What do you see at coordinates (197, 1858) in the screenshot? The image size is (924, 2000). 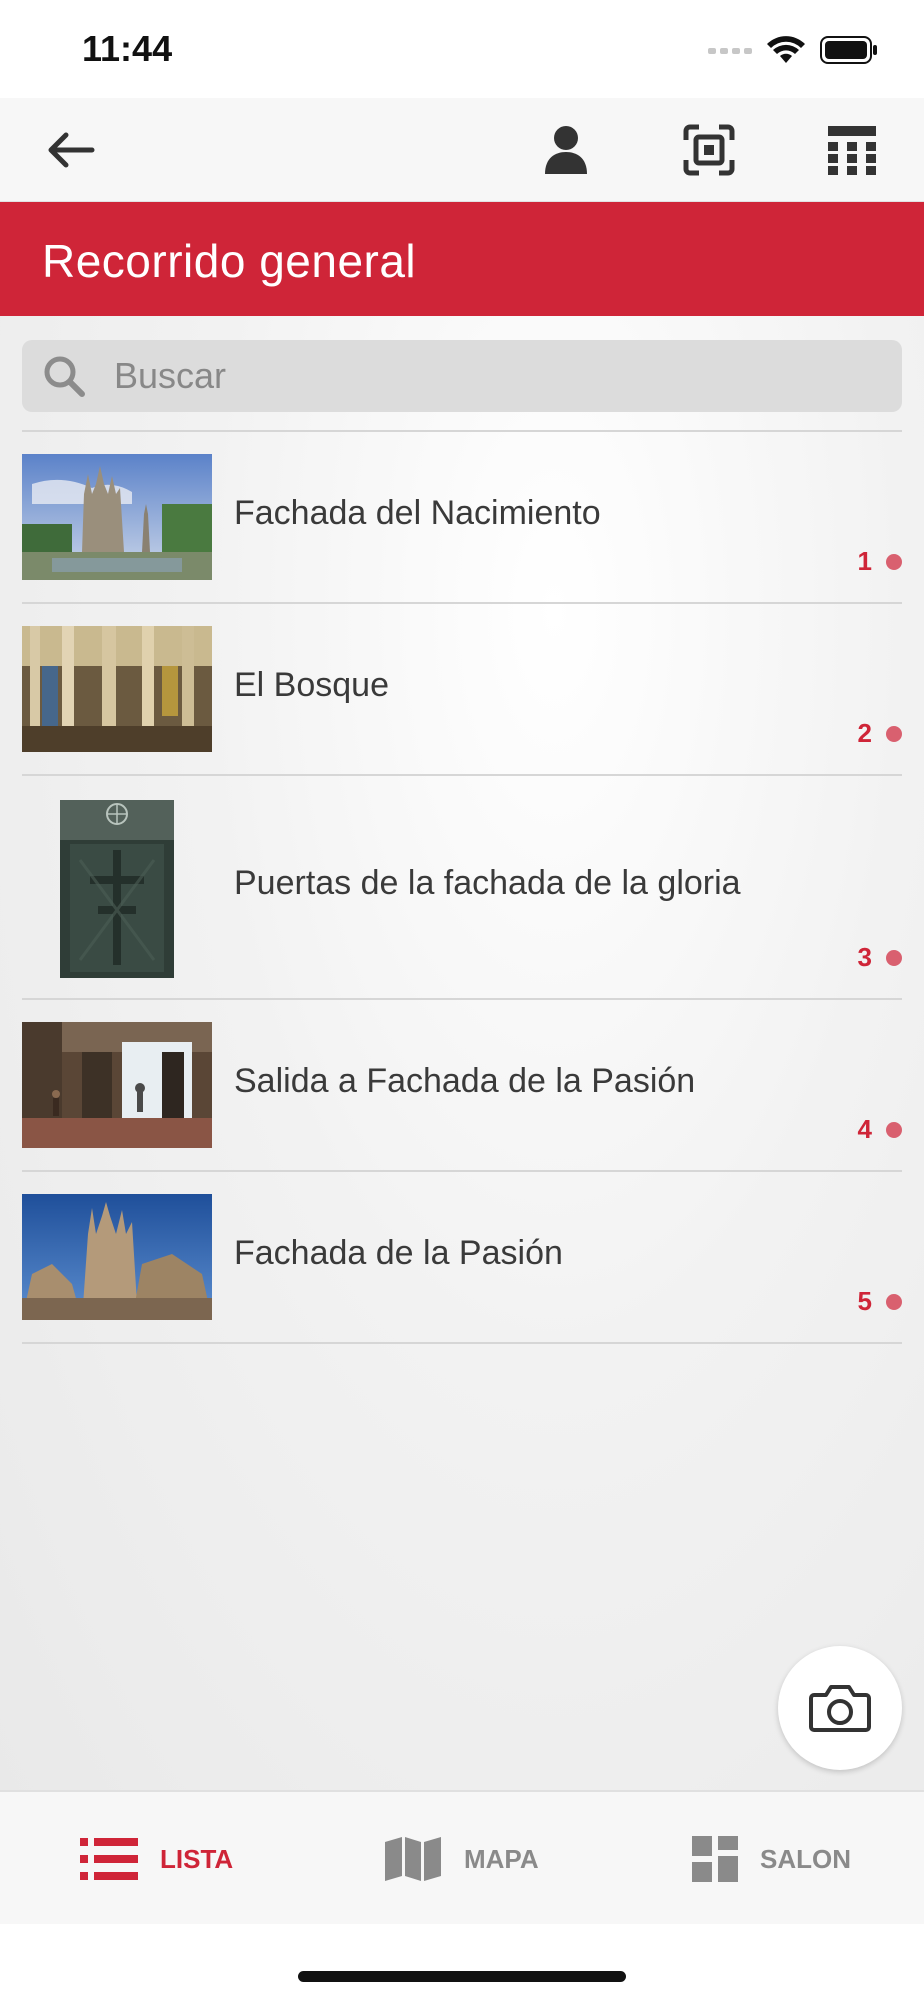 I see `tab-lista-label: LISTA` at bounding box center [197, 1858].